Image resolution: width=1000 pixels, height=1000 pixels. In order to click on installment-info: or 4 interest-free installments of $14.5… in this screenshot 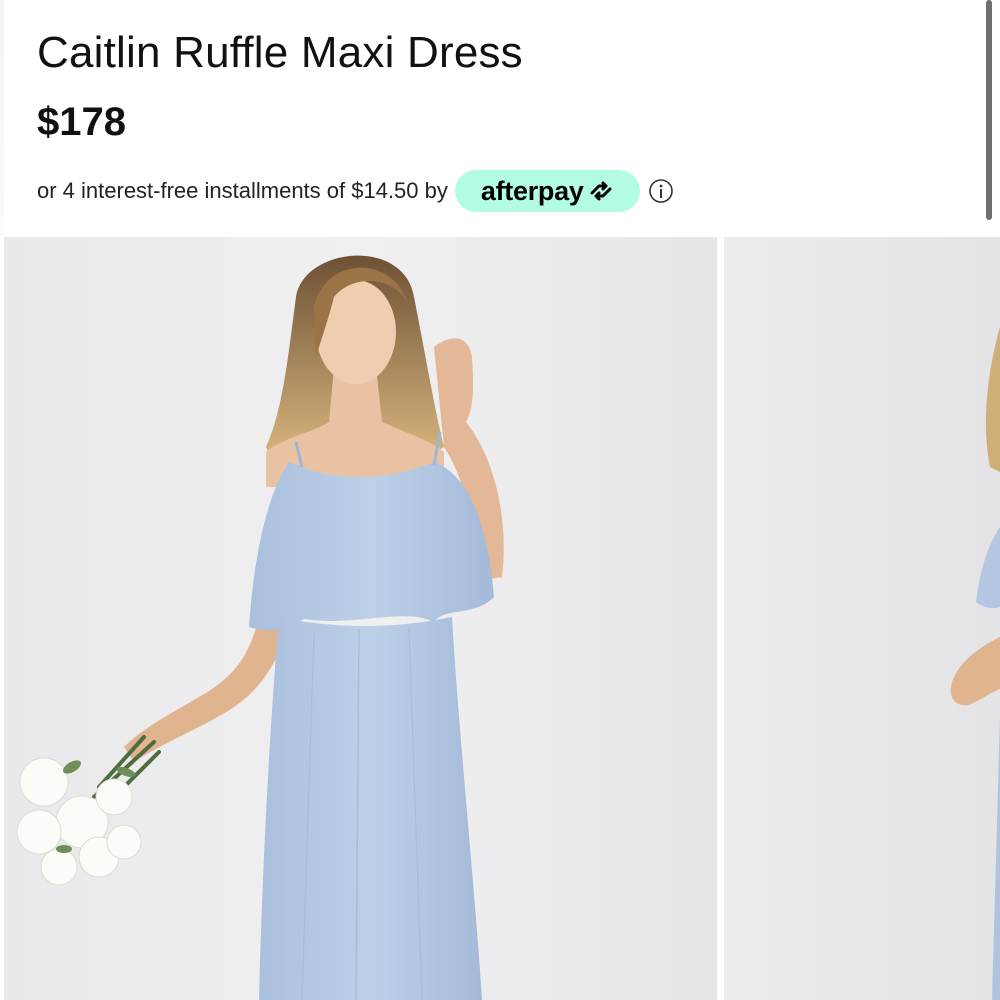, I will do `click(355, 191)`.